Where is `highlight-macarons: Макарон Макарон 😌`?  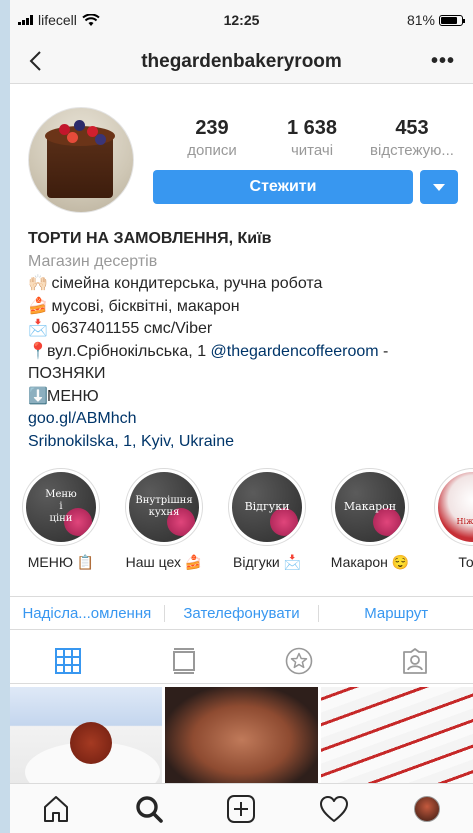 highlight-macarons: Макарон Макарон 😌 is located at coordinates (370, 519).